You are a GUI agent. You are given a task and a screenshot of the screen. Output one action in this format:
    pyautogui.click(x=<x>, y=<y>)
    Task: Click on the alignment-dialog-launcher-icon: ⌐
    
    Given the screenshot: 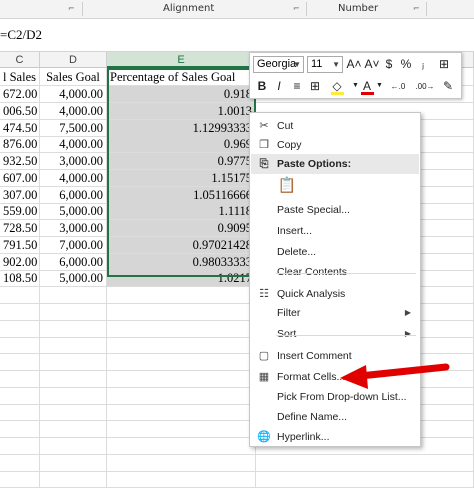 What is the action you would take?
    pyautogui.click(x=297, y=8)
    